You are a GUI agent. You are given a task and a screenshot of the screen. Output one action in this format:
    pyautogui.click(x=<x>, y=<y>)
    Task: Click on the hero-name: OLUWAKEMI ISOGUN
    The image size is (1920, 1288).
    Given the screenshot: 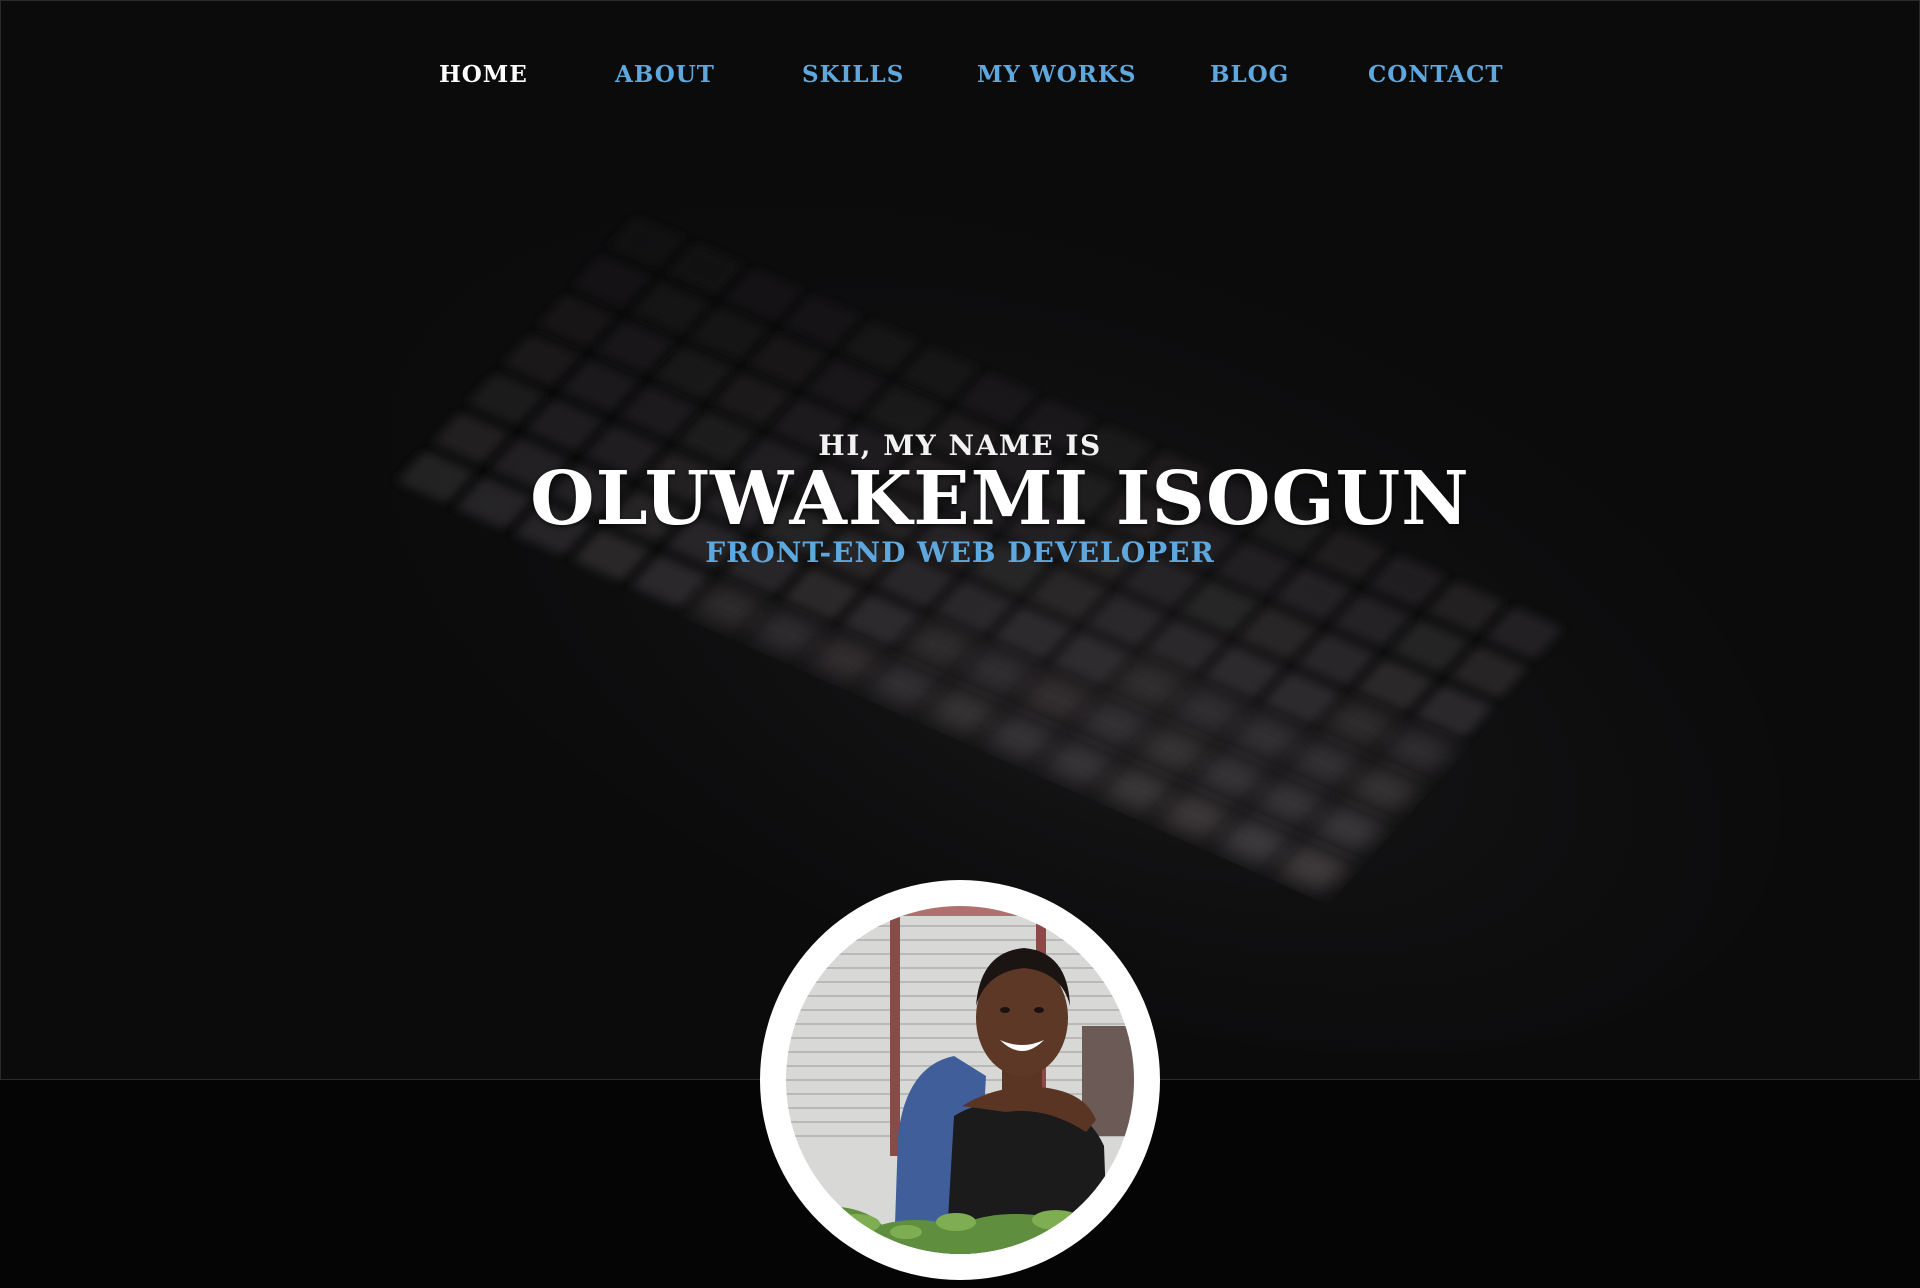 What is the action you would take?
    pyautogui.click(x=1000, y=499)
    